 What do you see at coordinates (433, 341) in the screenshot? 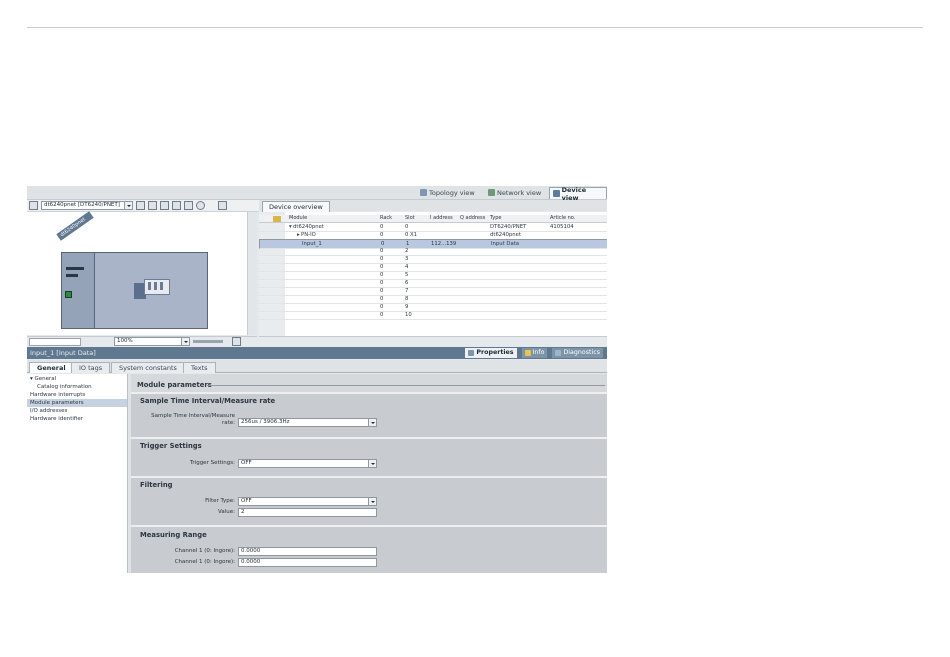
I see `table-horizontal-scrollbar` at bounding box center [433, 341].